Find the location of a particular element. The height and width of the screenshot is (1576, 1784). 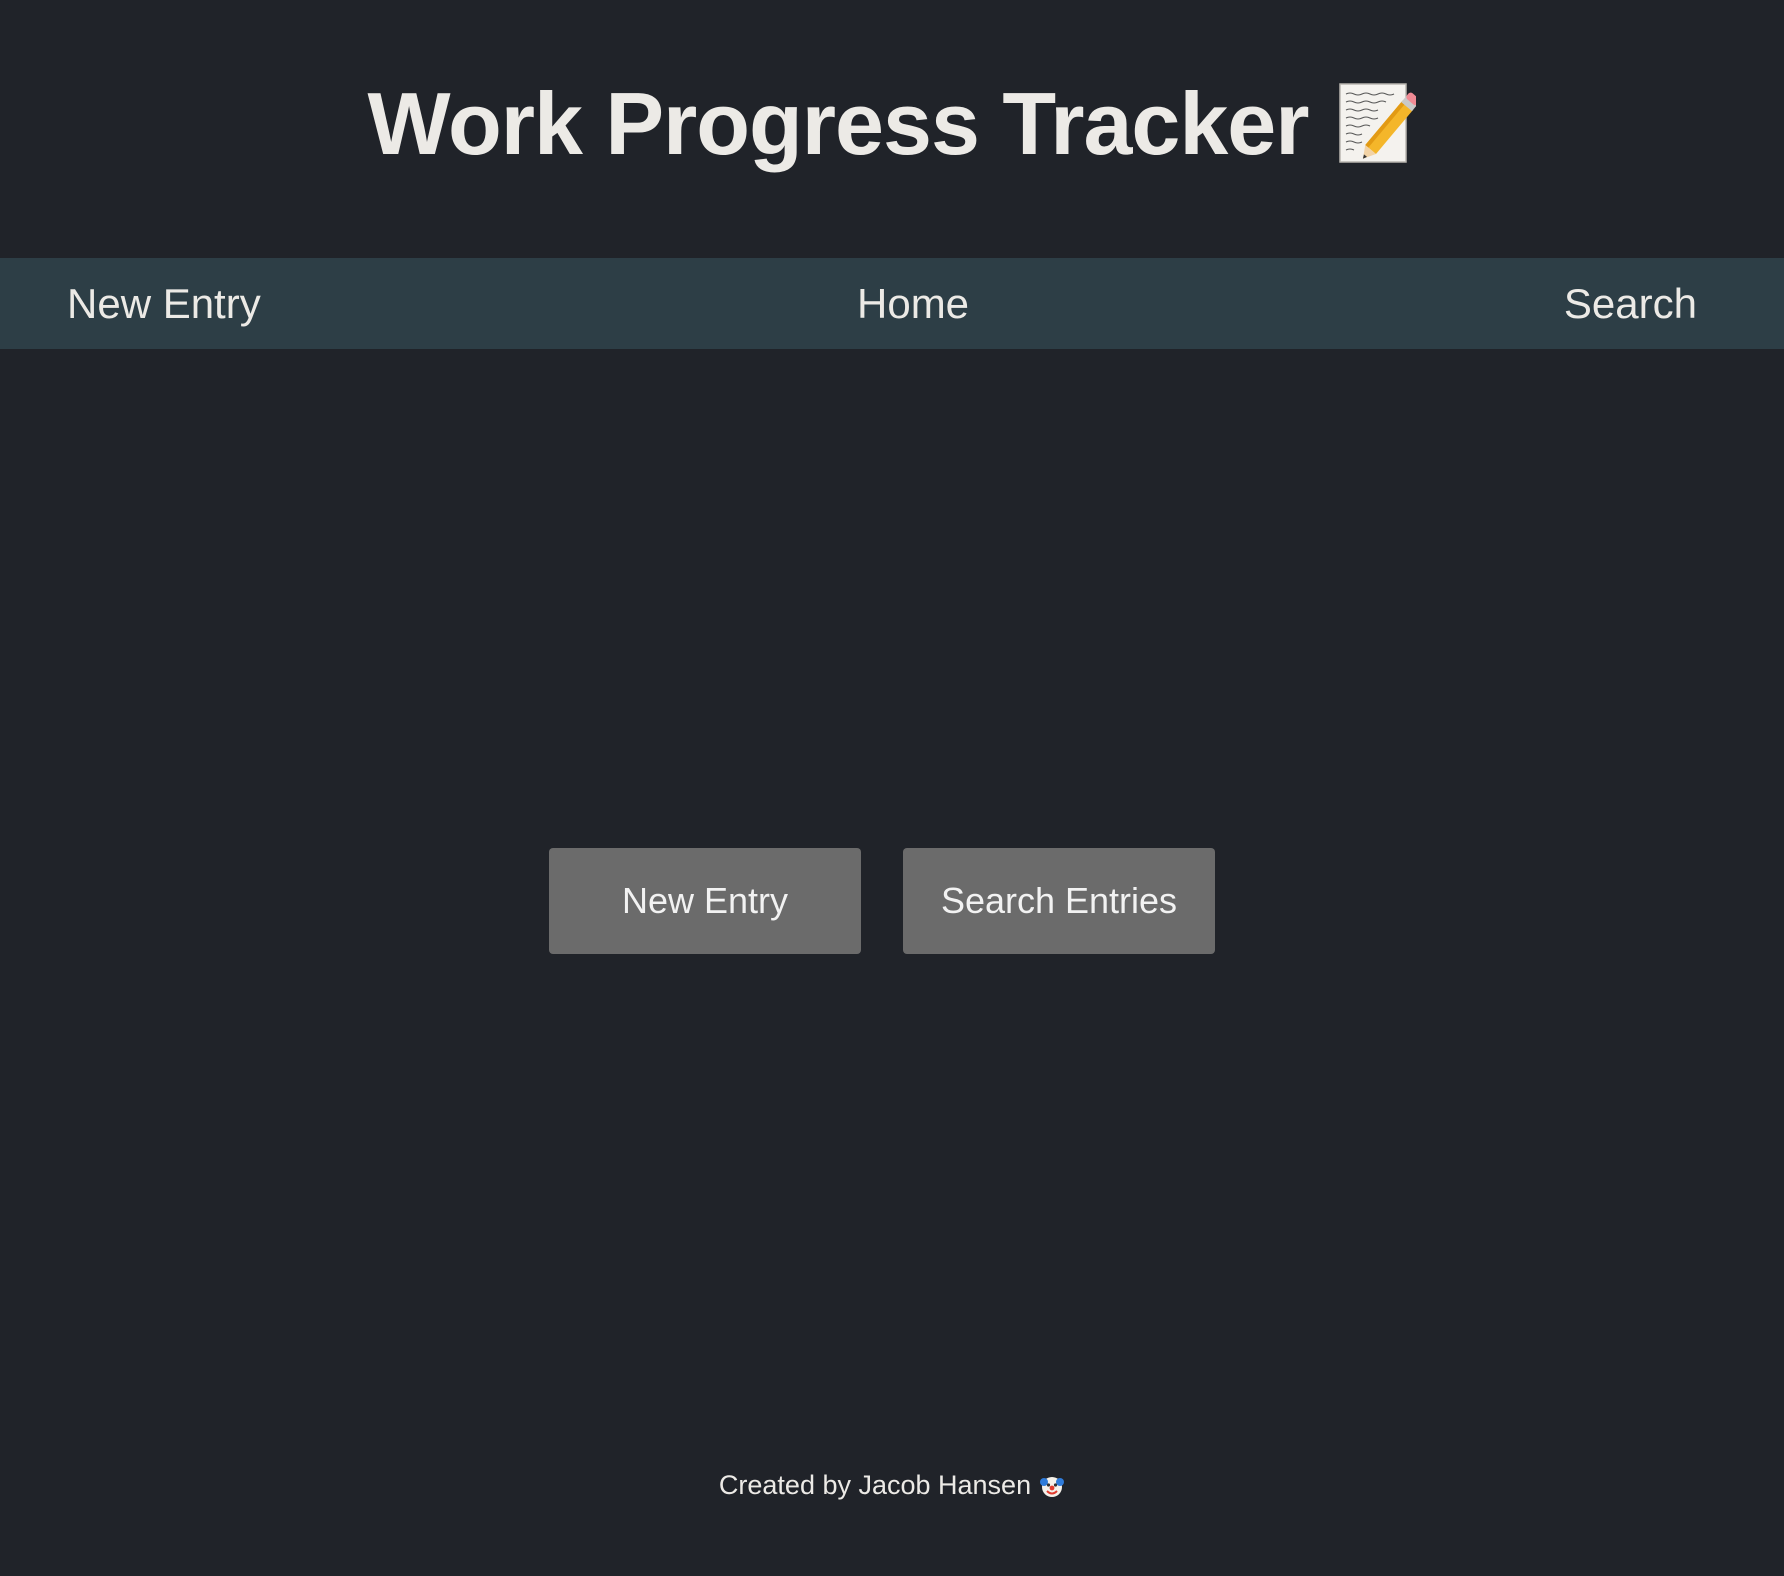

navbar: New Entry Home Search is located at coordinates (892, 303).